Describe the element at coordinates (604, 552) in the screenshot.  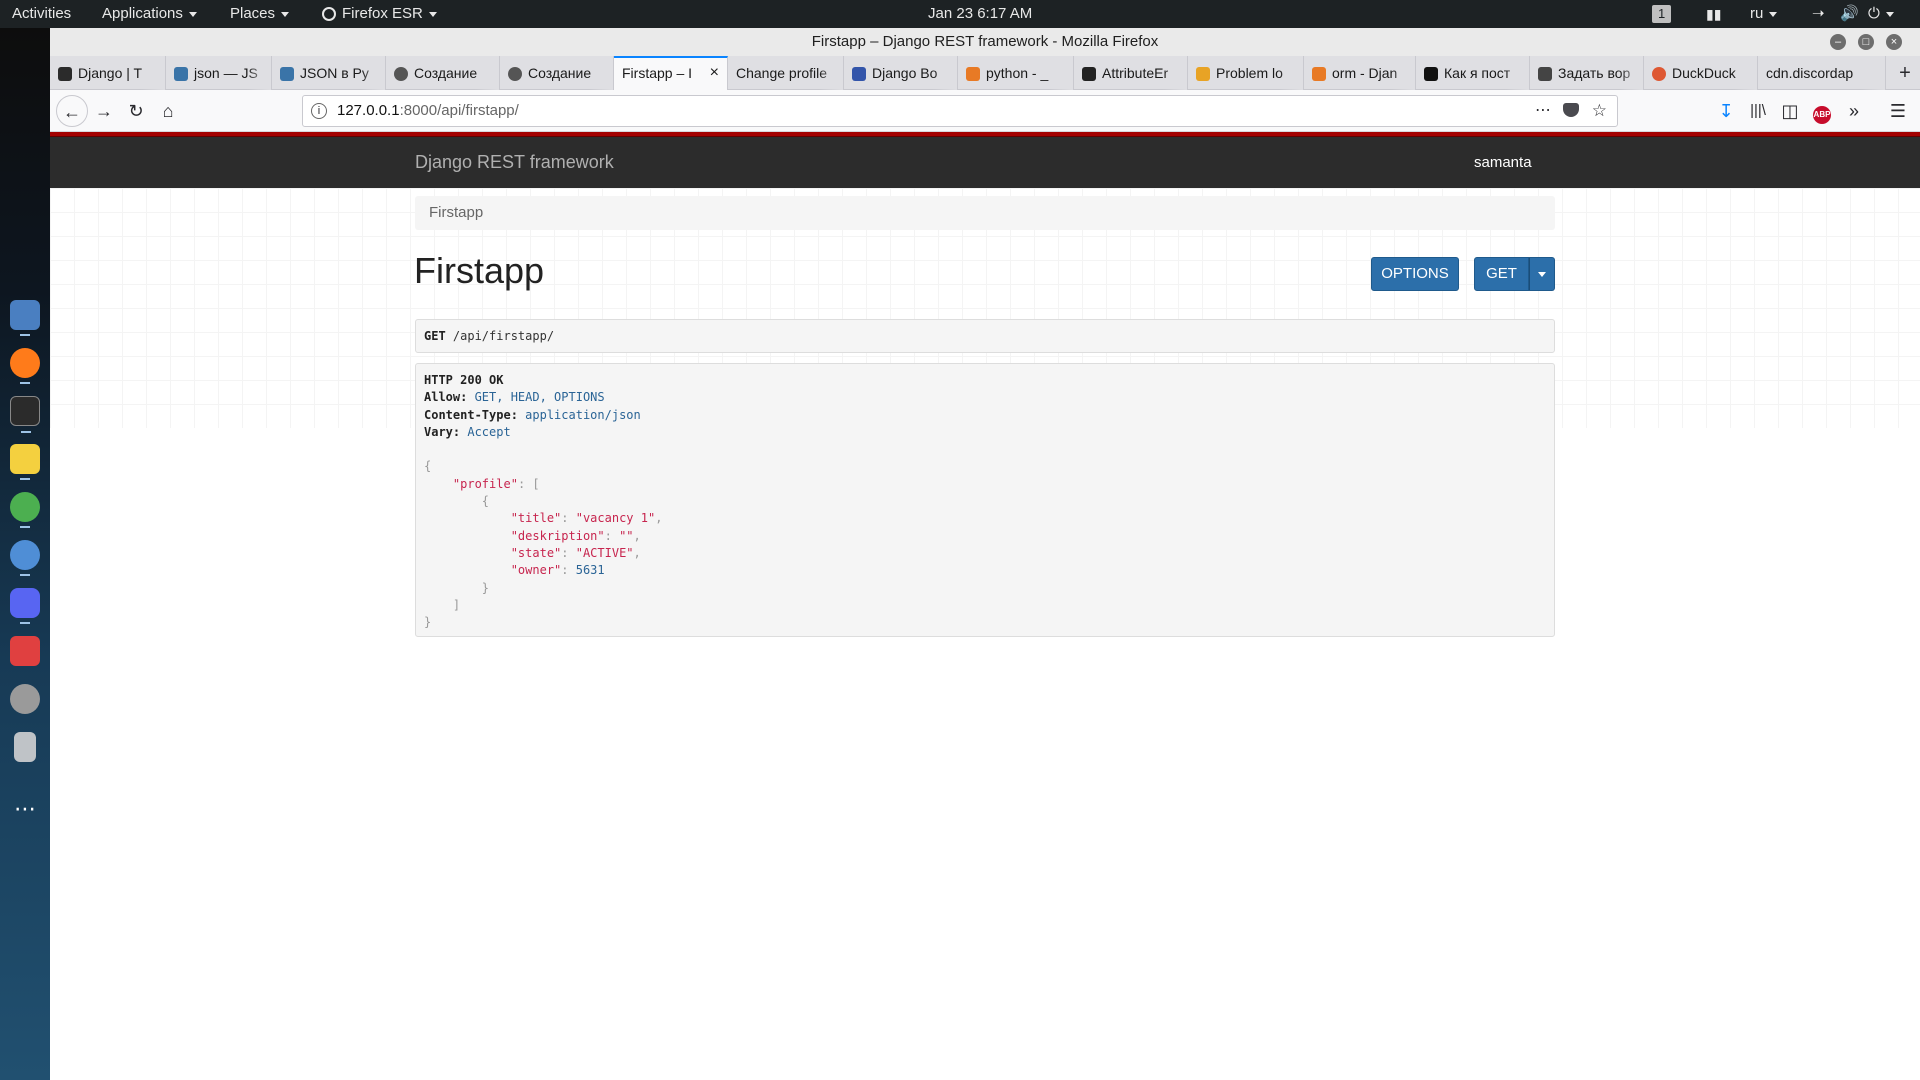
I see `json-value-state: "ACTIVE"` at that location.